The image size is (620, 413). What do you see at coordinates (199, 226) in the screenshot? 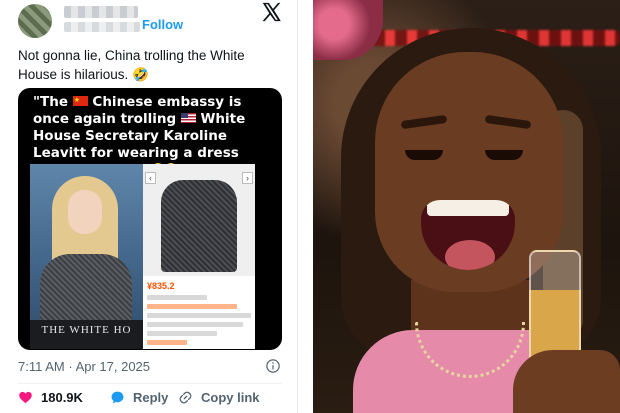
I see `dress-image` at bounding box center [199, 226].